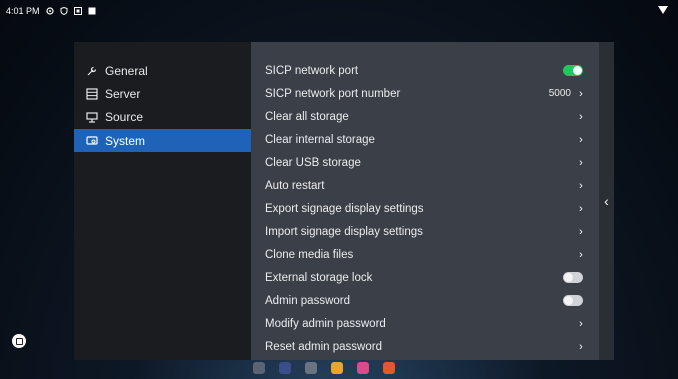  I want to click on sidebar-item-source: Source, so click(162, 116).